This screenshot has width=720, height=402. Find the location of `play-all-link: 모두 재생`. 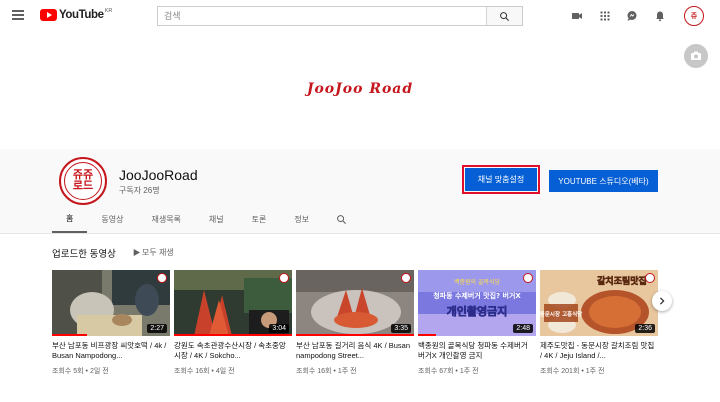

play-all-link: 모두 재생 is located at coordinates (153, 252).